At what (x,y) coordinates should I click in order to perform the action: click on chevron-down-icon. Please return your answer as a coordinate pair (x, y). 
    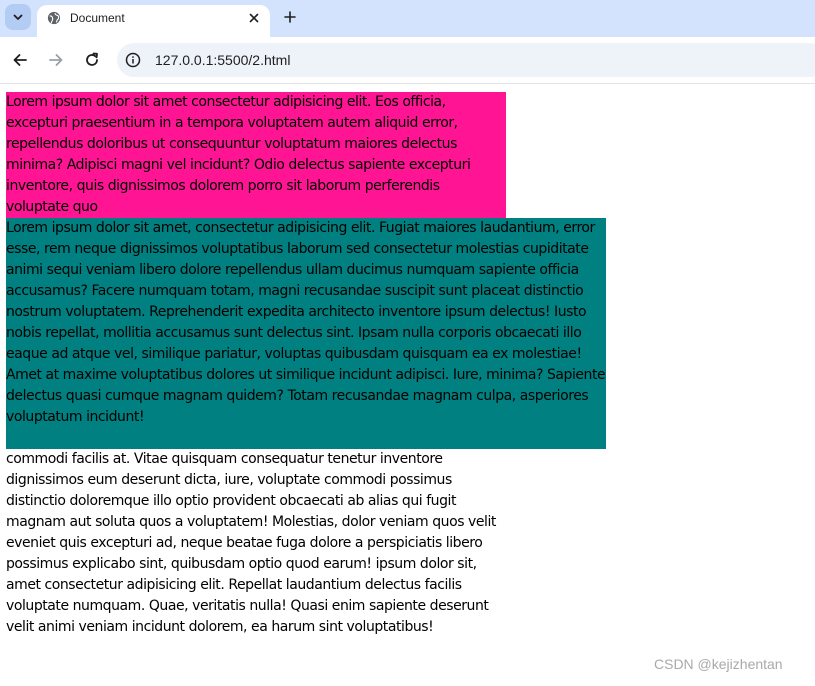
    Looking at the image, I should click on (18, 17).